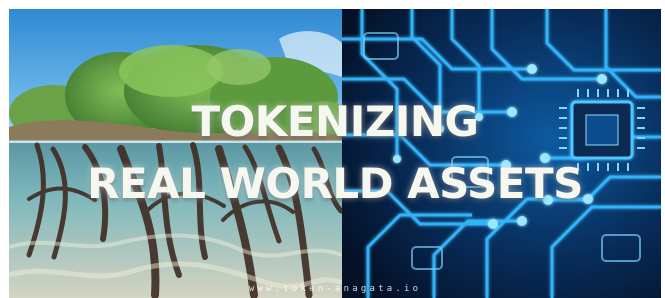 Image resolution: width=665 pixels, height=298 pixels. Describe the element at coordinates (335, 121) in the screenshot. I see `headline-line-1: TOKENIZING` at that location.